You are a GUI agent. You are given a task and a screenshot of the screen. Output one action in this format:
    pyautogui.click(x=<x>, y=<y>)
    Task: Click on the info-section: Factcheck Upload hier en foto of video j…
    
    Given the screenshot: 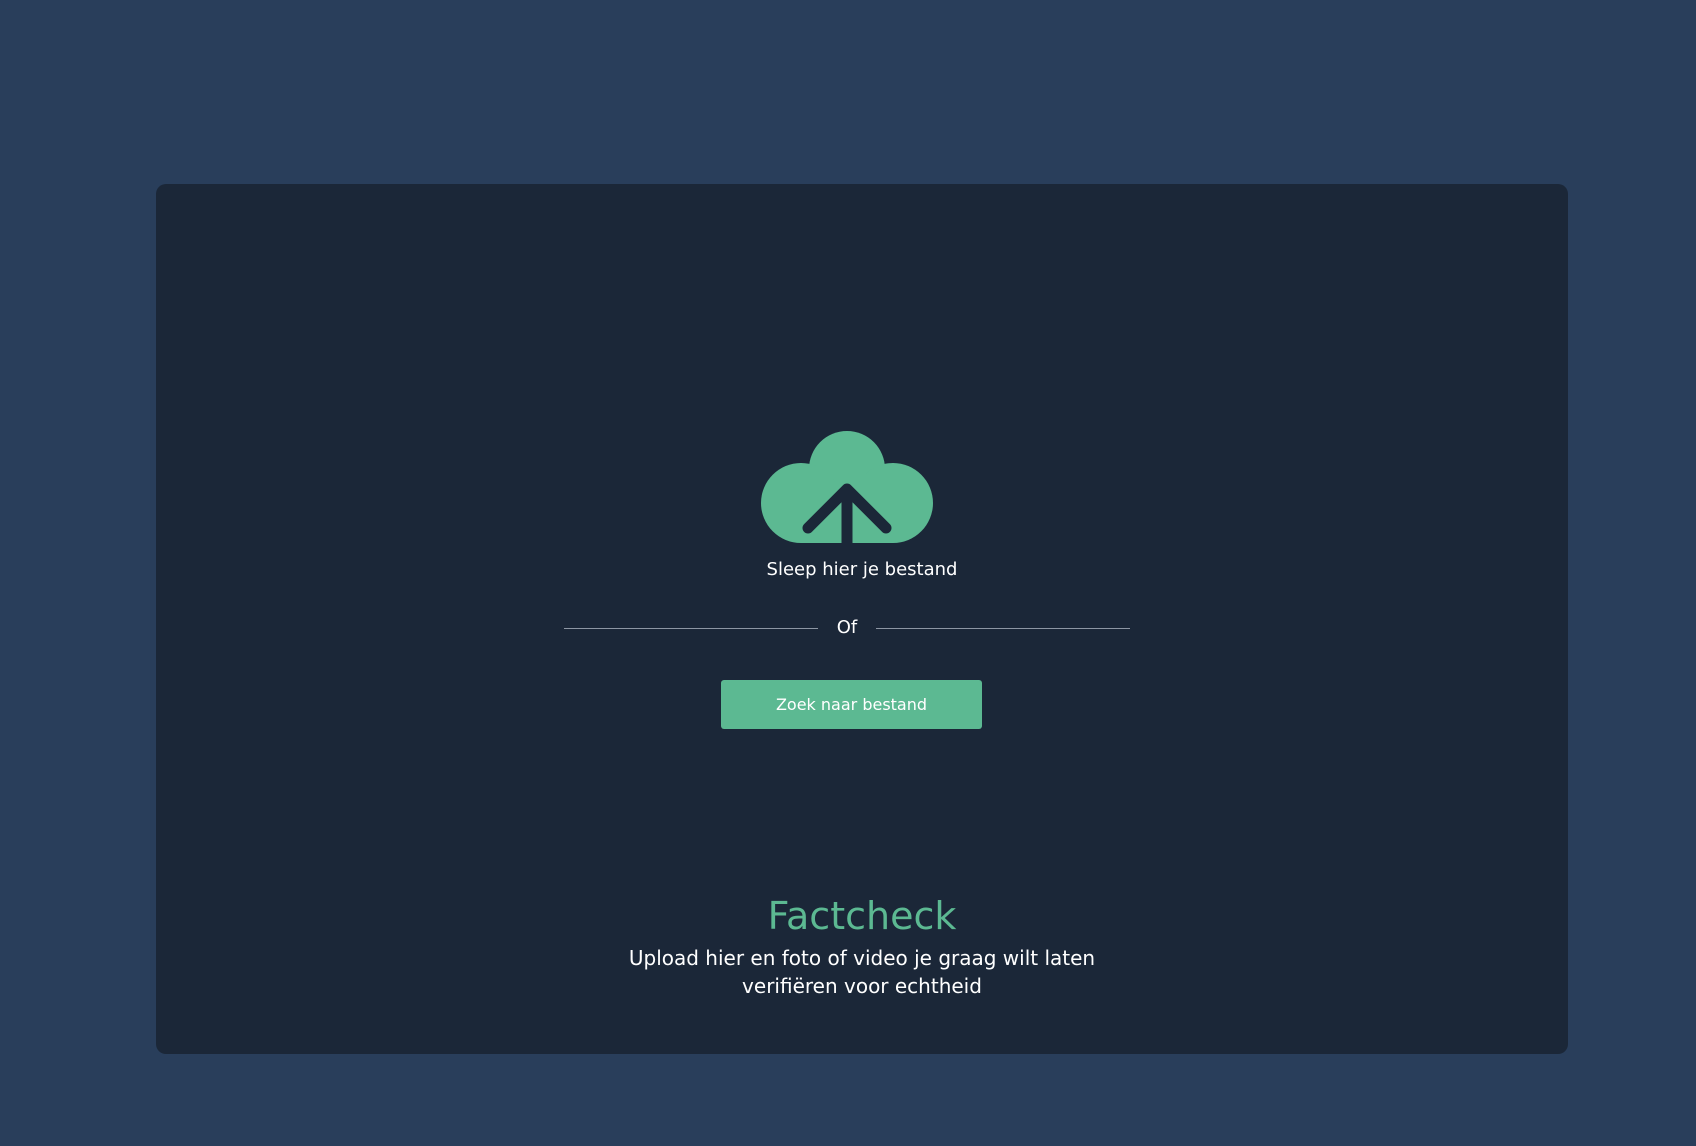 What is the action you would take?
    pyautogui.click(x=862, y=946)
    